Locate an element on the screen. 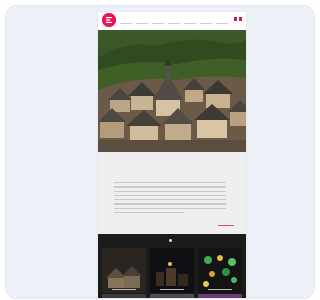 The image size is (320, 300). tile-village is located at coordinates (124, 270).